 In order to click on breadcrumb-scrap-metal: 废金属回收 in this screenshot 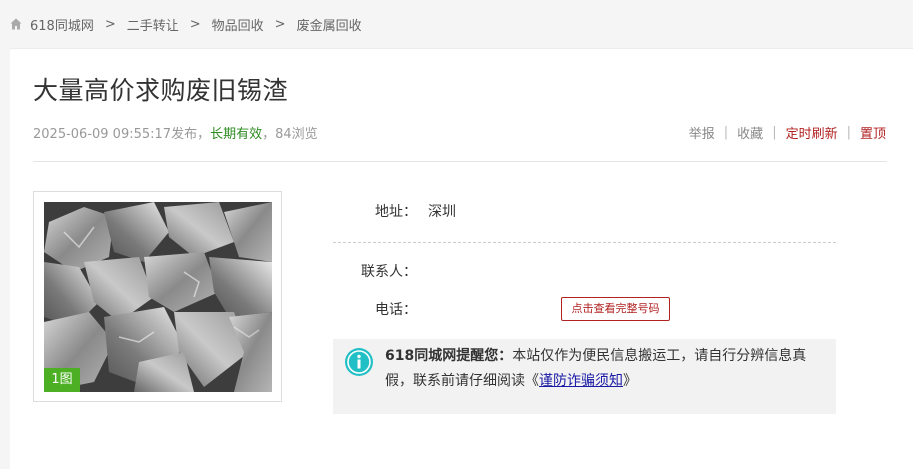, I will do `click(329, 24)`.